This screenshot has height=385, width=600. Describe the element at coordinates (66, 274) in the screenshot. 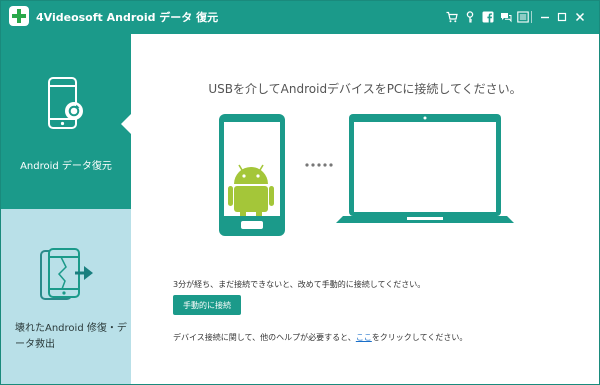

I see `broken-phone-icon` at that location.